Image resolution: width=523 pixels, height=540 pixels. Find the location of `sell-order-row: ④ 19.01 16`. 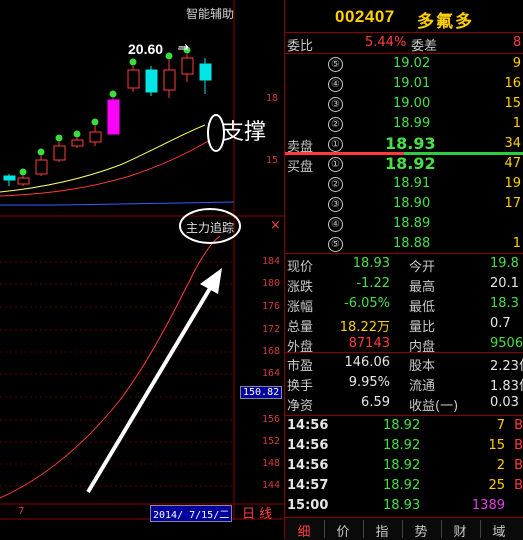

sell-order-row: ④ 19.01 16 is located at coordinates (404, 84).